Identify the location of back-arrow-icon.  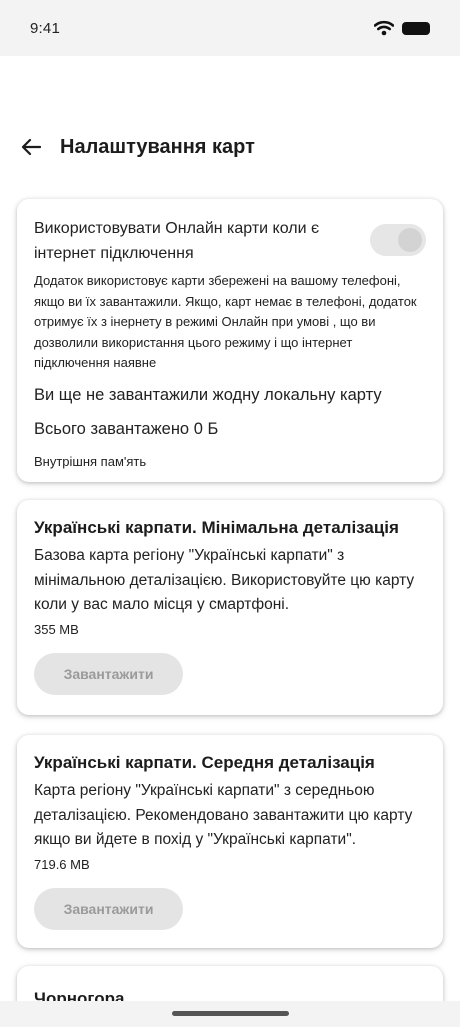
(31, 147).